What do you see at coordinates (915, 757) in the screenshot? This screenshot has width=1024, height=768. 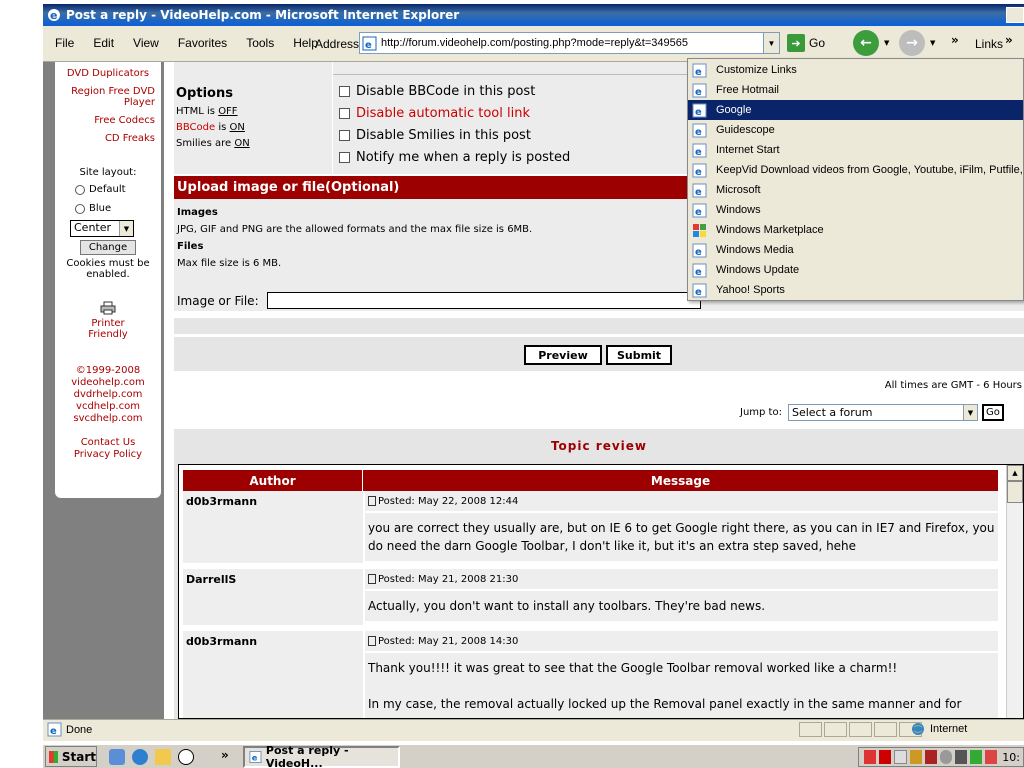 I see `tray-icon-volume` at bounding box center [915, 757].